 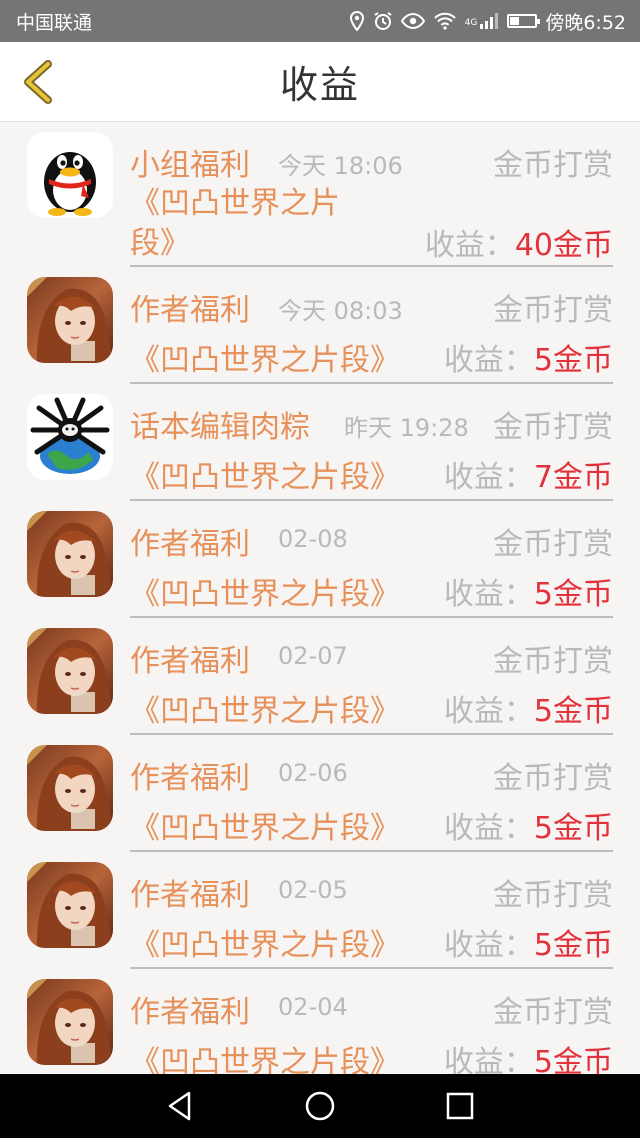 I want to click on list-item: 话本编辑肉粽 昨天 19:28 金币打赏《凹凸世界之片段》 收益：7金币, so click(x=320, y=442).